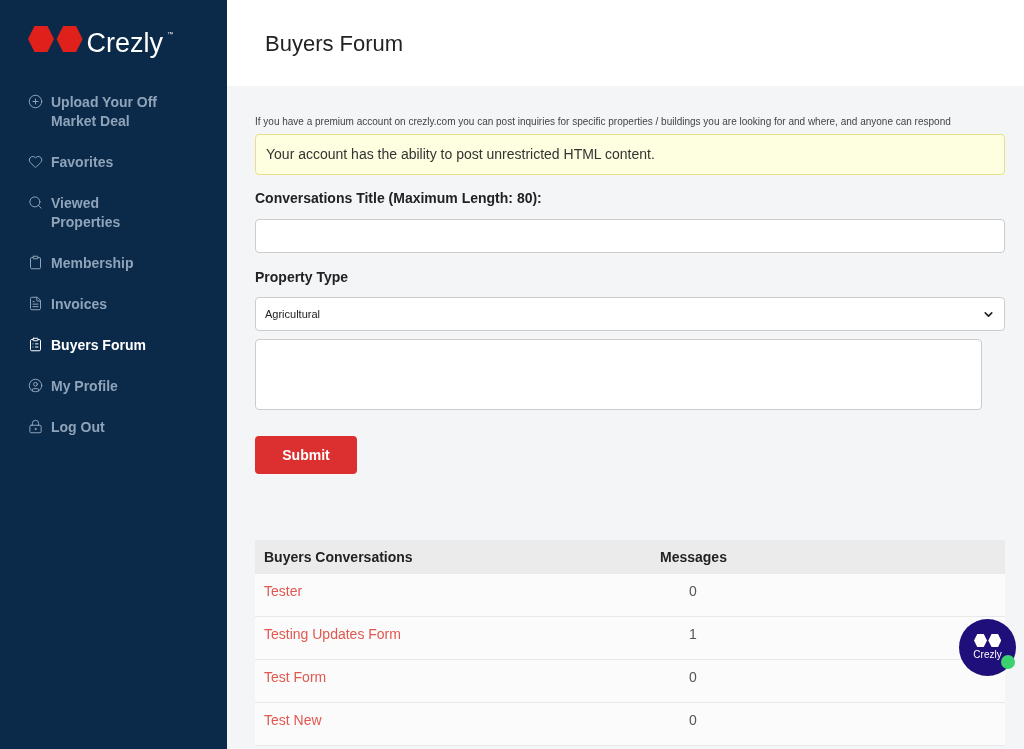 The image size is (1024, 749). I want to click on conversation-link: Testing Updates Form, so click(472, 634).